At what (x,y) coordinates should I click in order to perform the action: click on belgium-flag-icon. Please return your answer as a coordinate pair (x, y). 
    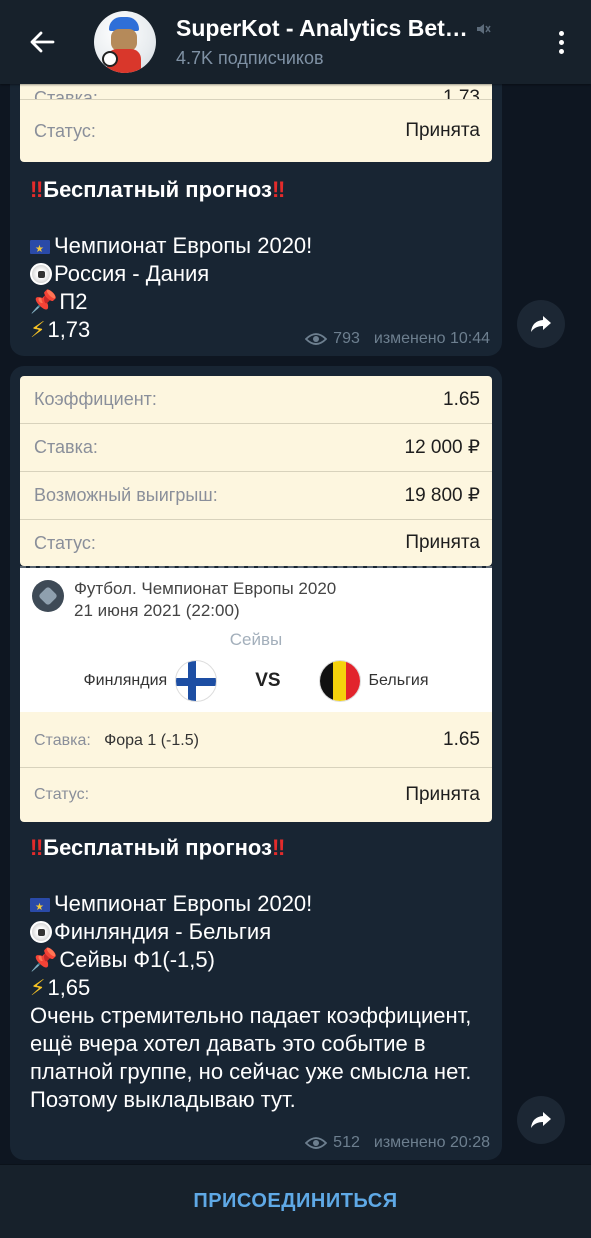
    Looking at the image, I should click on (339, 681).